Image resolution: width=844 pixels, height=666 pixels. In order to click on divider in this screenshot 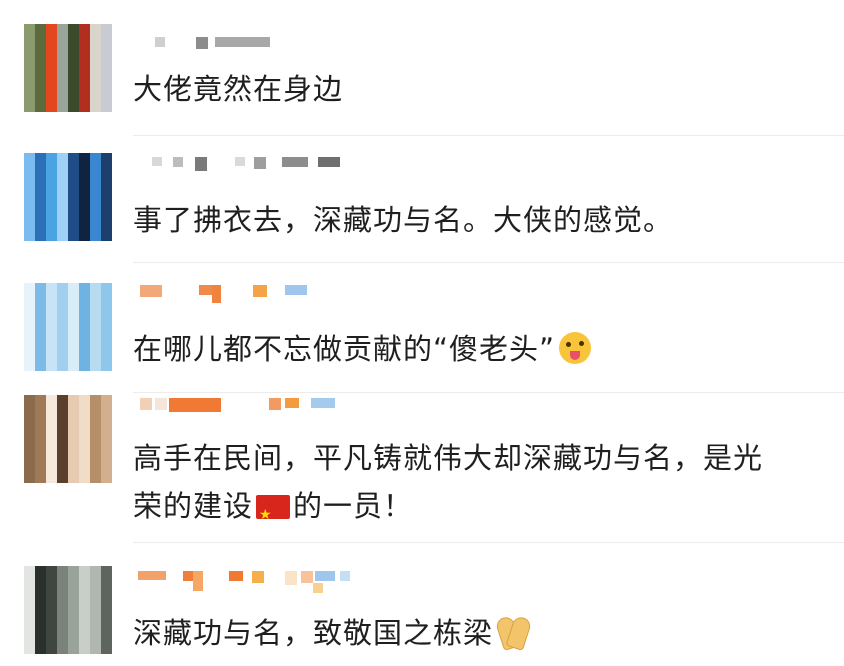, I will do `click(488, 542)`.